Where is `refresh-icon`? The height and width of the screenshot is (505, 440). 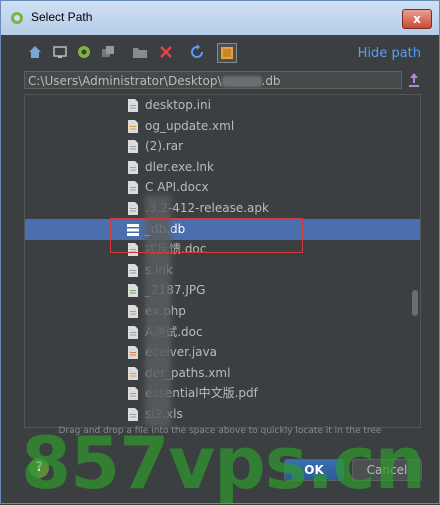
refresh-icon is located at coordinates (197, 52).